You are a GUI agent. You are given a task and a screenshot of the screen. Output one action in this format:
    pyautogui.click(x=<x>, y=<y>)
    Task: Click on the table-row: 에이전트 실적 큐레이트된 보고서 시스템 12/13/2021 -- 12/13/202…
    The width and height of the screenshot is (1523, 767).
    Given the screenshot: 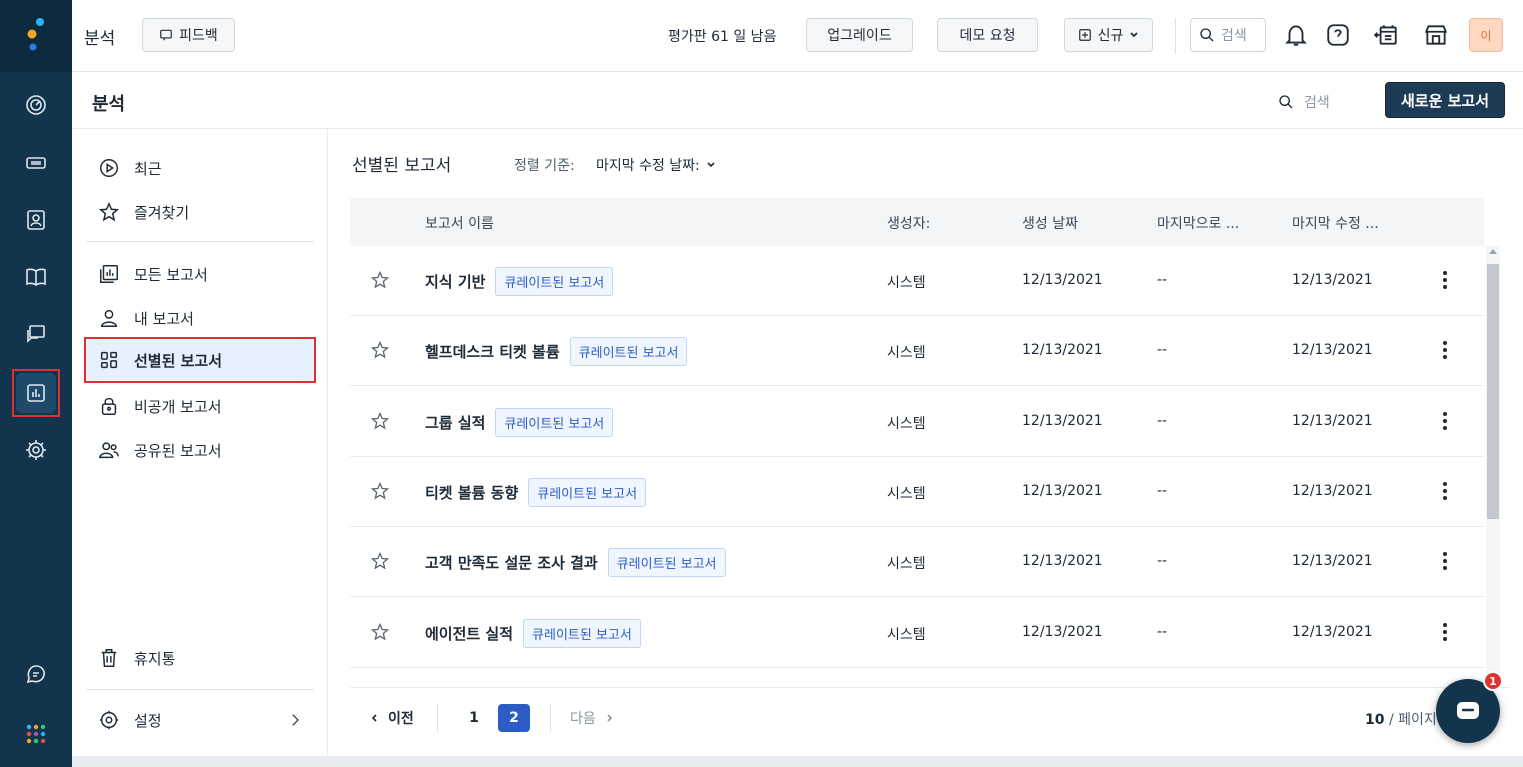 What is the action you would take?
    pyautogui.click(x=917, y=633)
    